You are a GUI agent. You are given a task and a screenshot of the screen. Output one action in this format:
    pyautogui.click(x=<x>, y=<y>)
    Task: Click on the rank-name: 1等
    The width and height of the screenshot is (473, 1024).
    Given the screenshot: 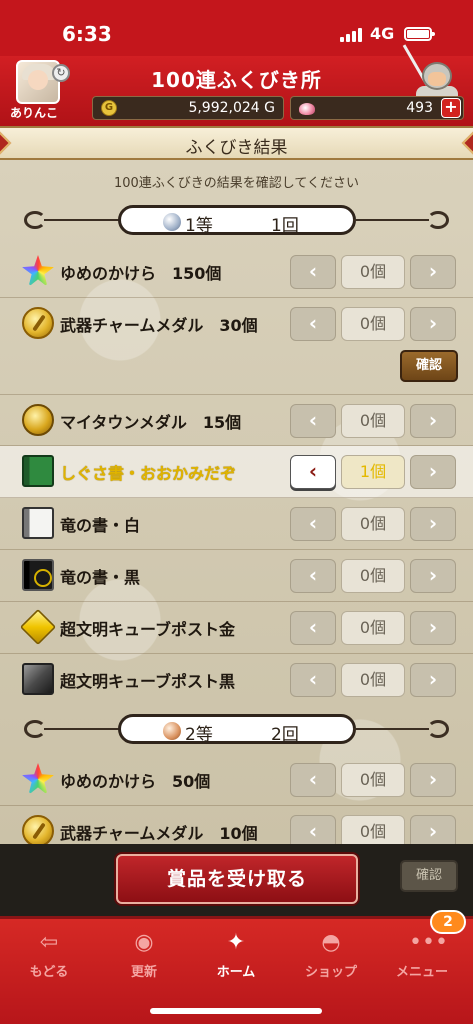 What is the action you would take?
    pyautogui.click(x=199, y=226)
    